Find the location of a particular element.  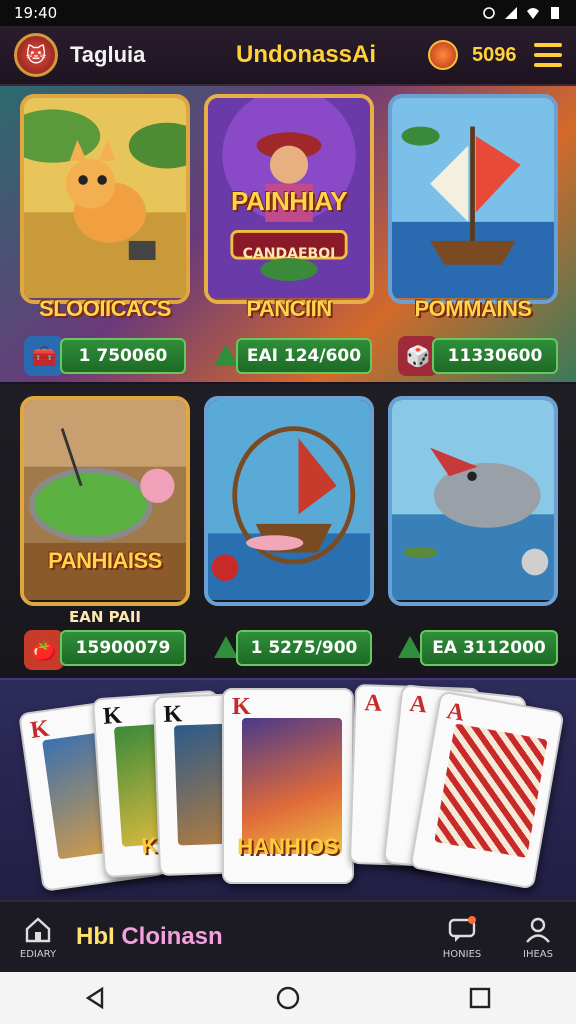

recents-icon is located at coordinates (480, 998).